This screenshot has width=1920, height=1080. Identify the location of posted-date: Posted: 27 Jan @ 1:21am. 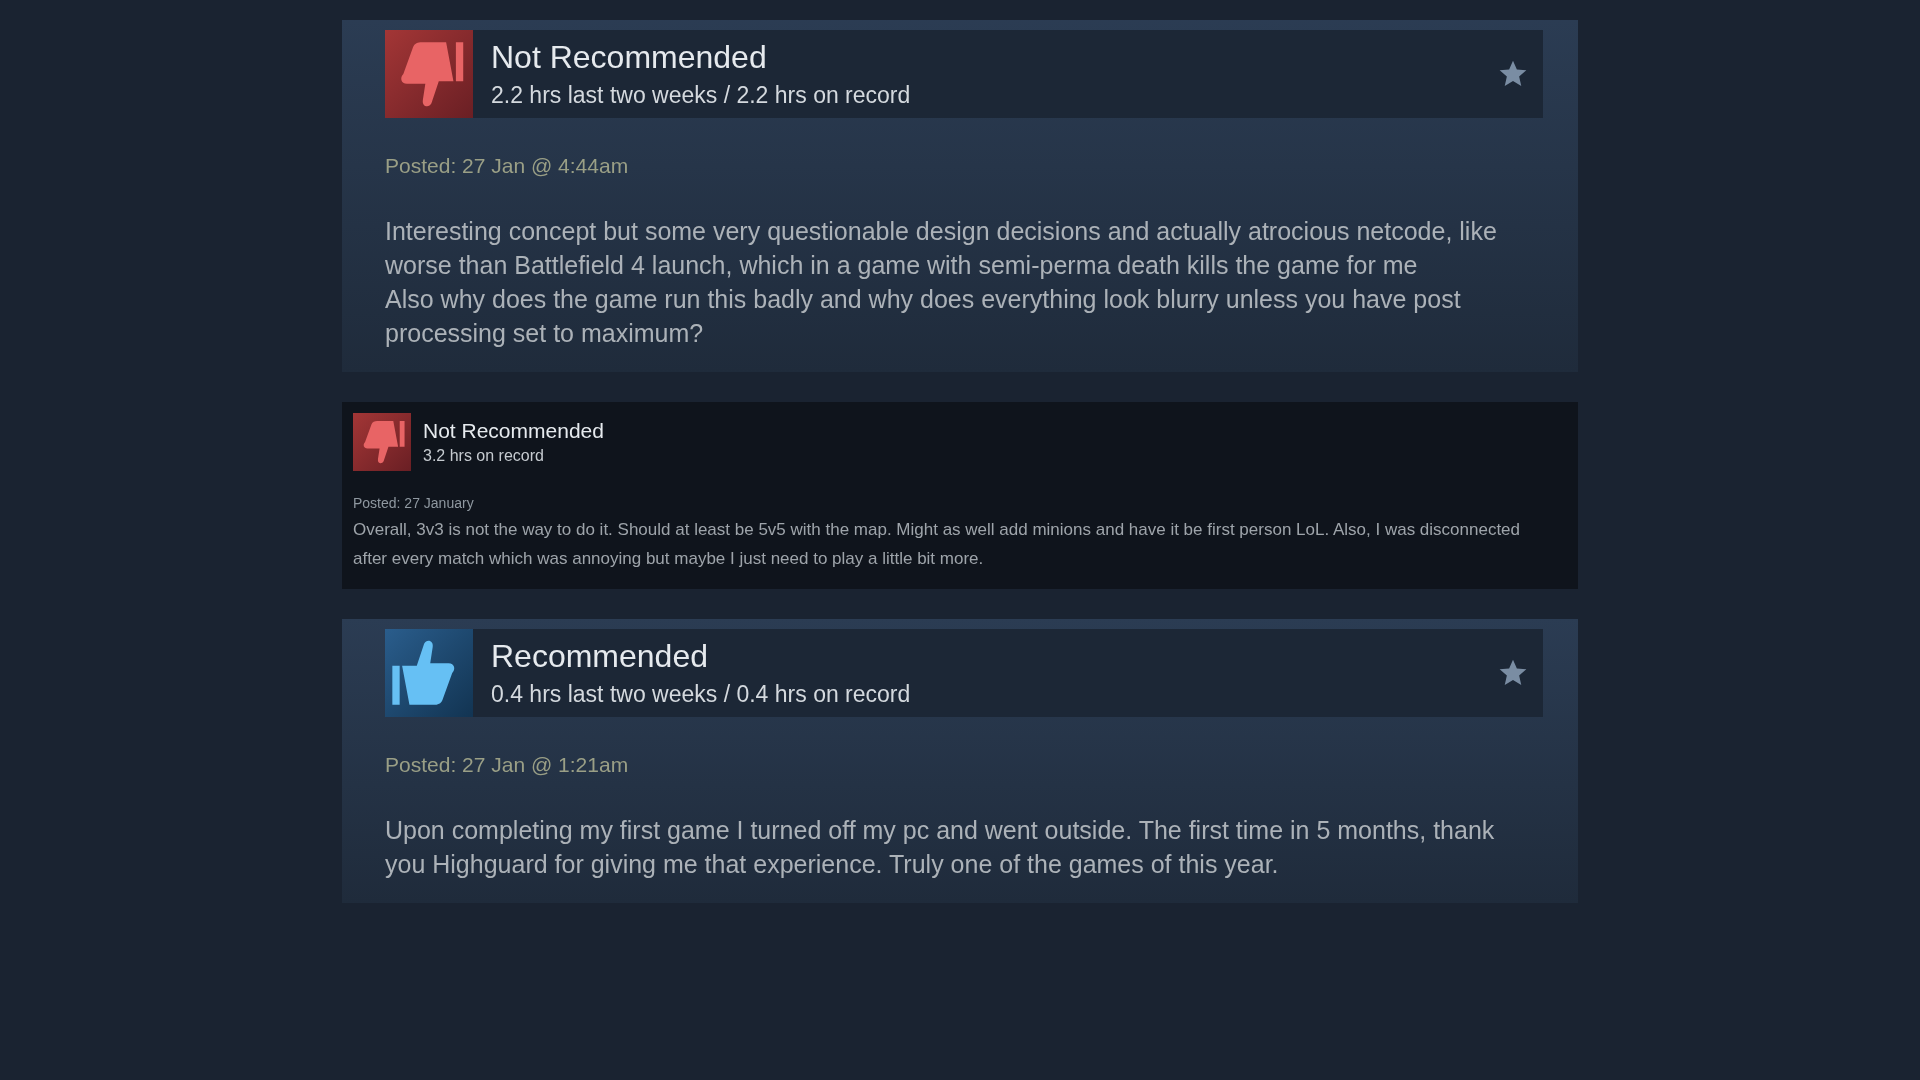
(507, 765).